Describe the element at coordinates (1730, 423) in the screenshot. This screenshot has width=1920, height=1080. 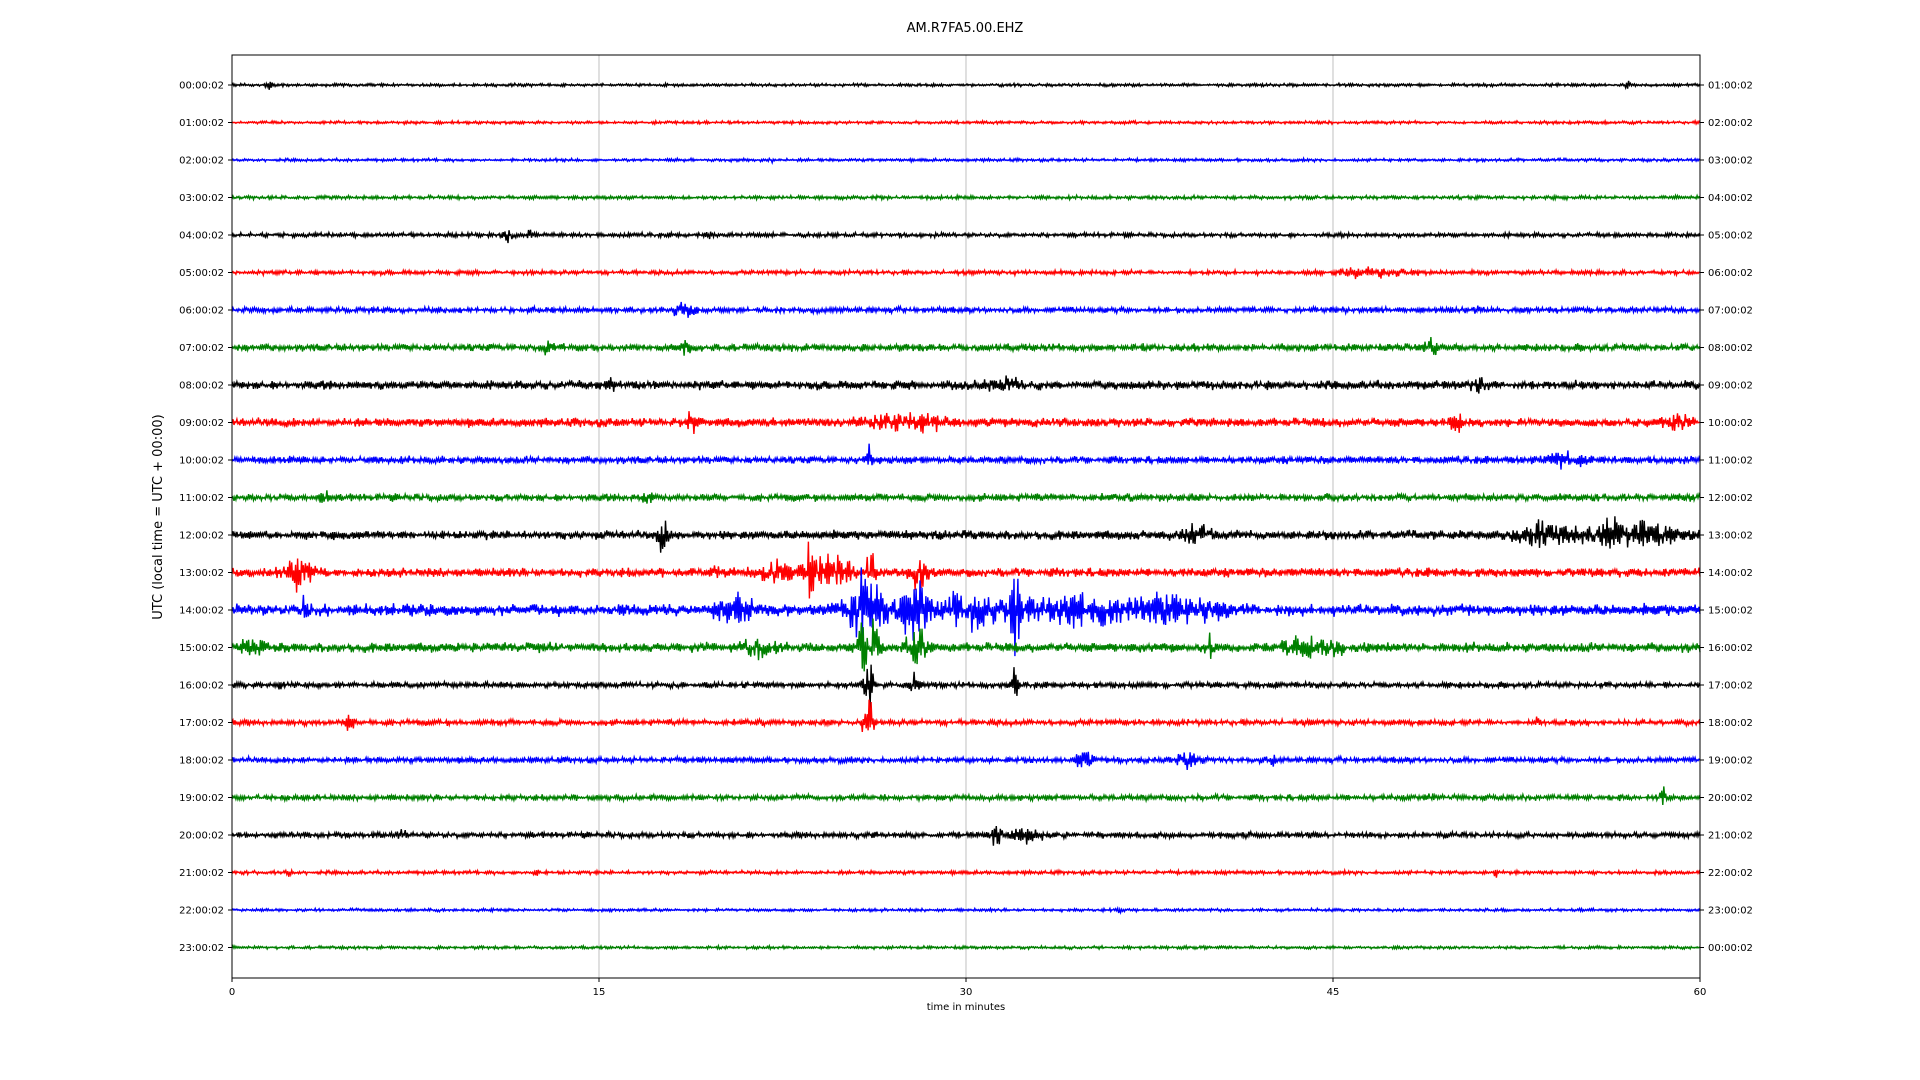
I see `y-tick-label-right-9: 10:00:02` at that location.